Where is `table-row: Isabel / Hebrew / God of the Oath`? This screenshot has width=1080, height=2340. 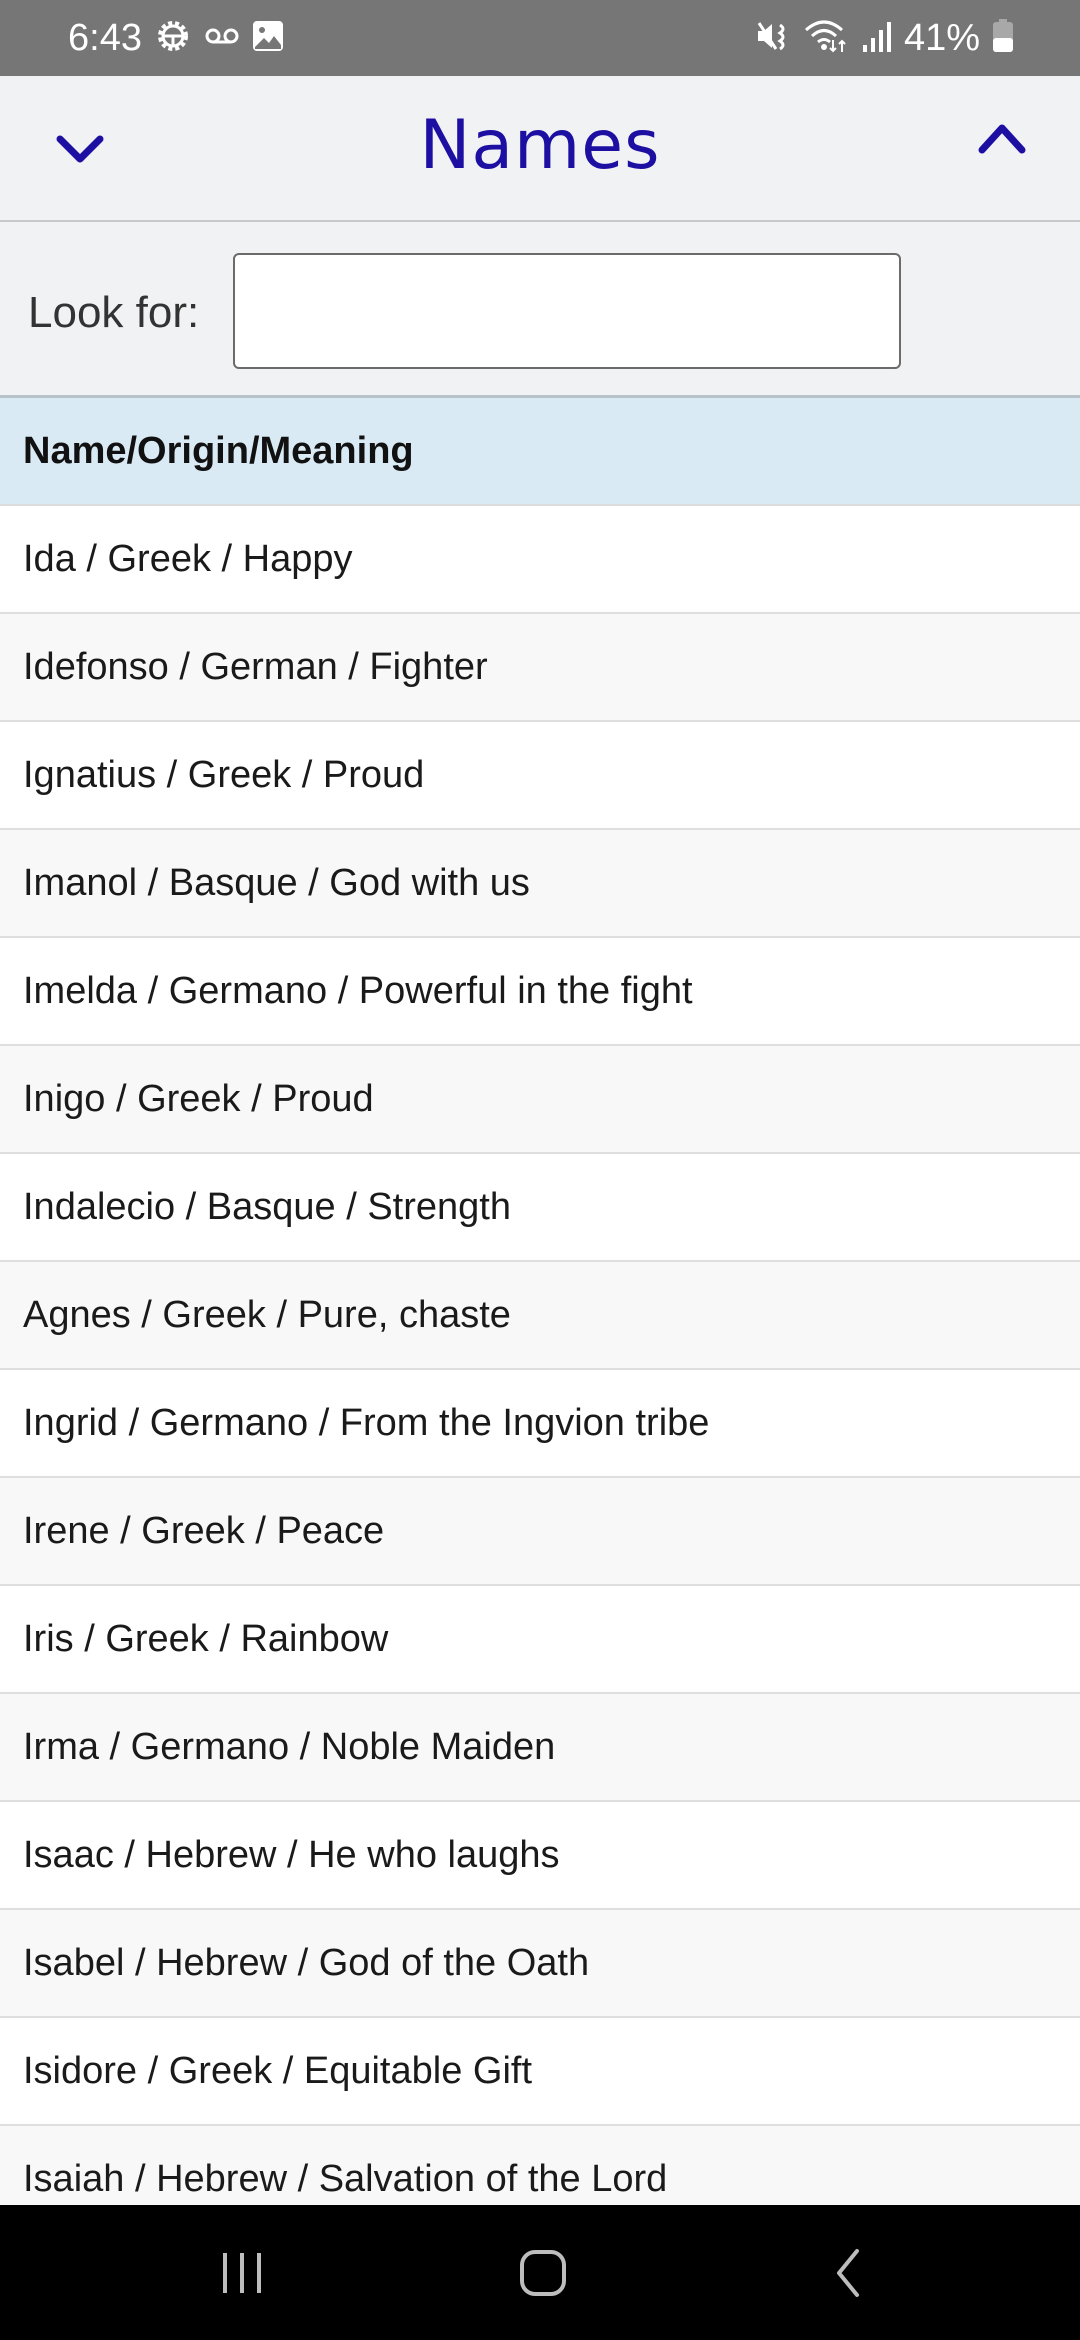 table-row: Isabel / Hebrew / God of the Oath is located at coordinates (540, 1964).